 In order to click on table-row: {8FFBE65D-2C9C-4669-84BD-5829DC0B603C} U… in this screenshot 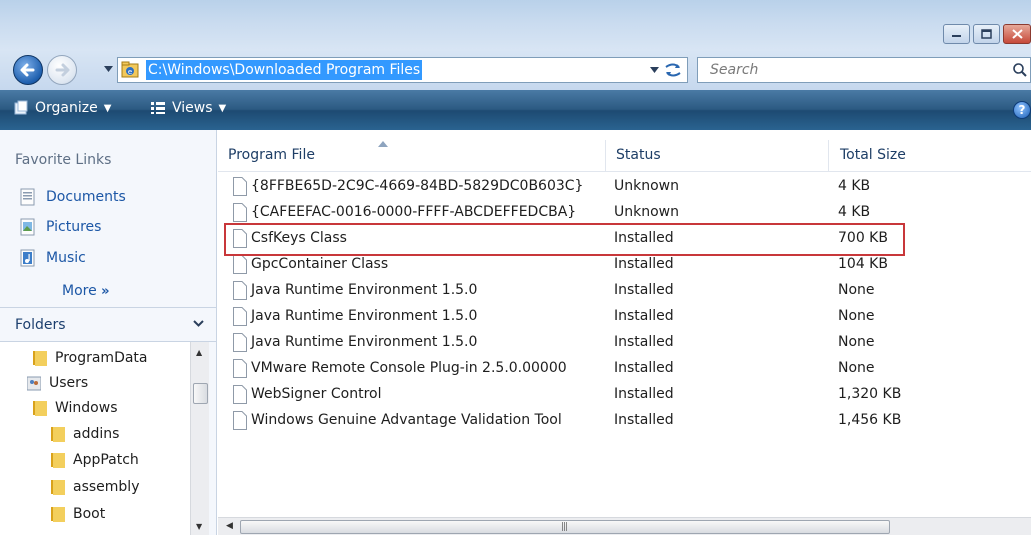, I will do `click(624, 187)`.